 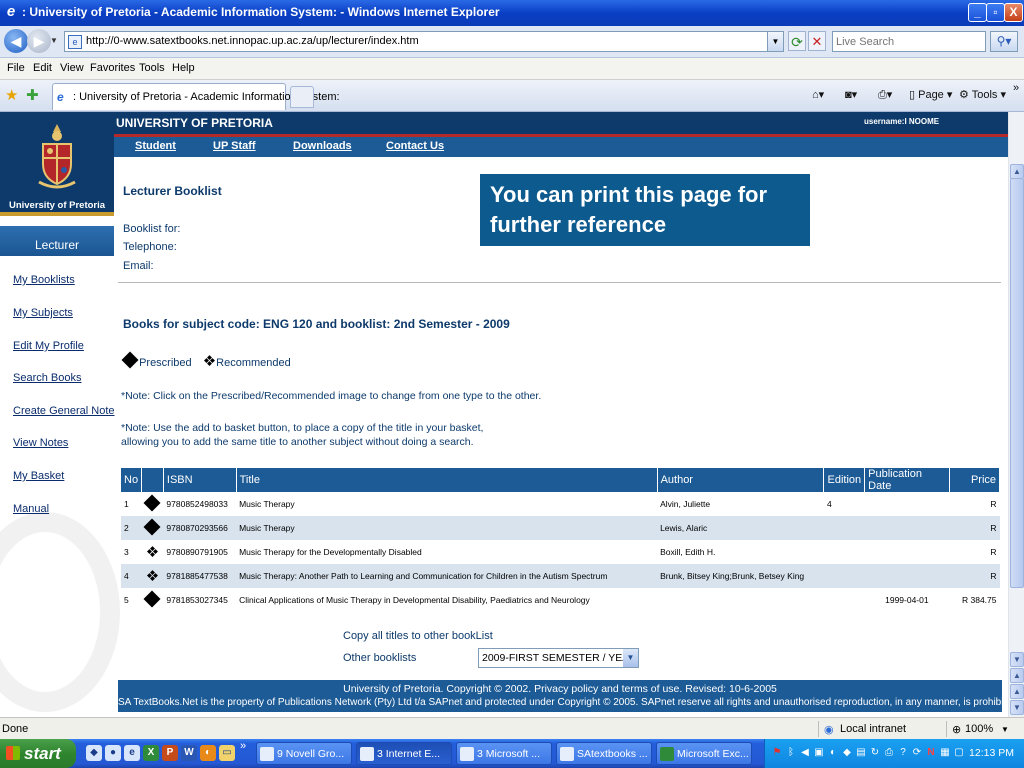 I want to click on sidebar-item-edit-my-profile: Edit My Profile, so click(x=48, y=346).